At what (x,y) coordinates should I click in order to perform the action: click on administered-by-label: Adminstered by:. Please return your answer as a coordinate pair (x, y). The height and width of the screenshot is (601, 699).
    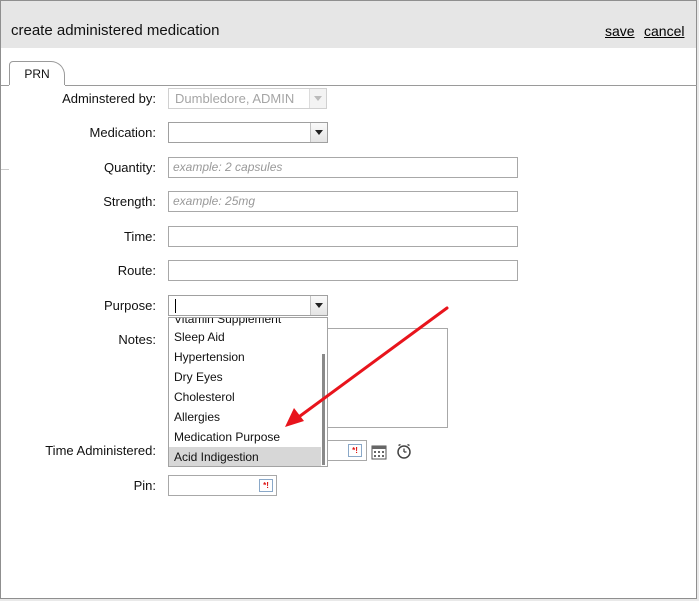
    Looking at the image, I should click on (109, 98).